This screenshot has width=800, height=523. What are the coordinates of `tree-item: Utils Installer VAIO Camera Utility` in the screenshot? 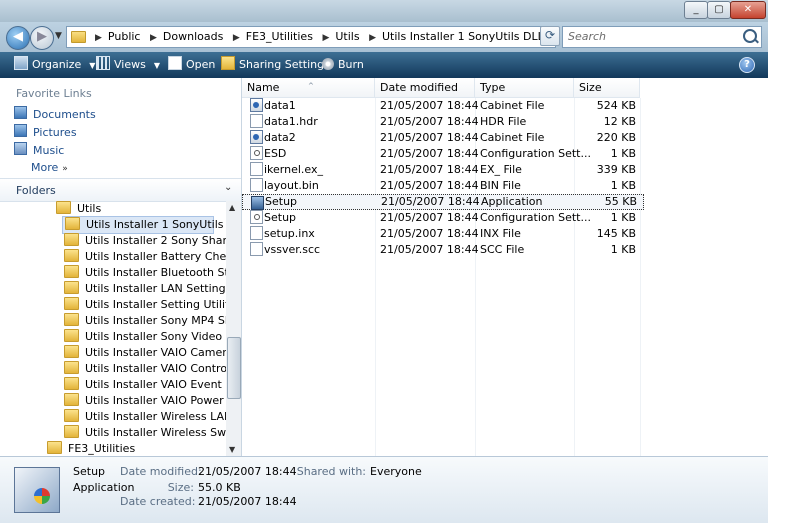 It's located at (145, 353).